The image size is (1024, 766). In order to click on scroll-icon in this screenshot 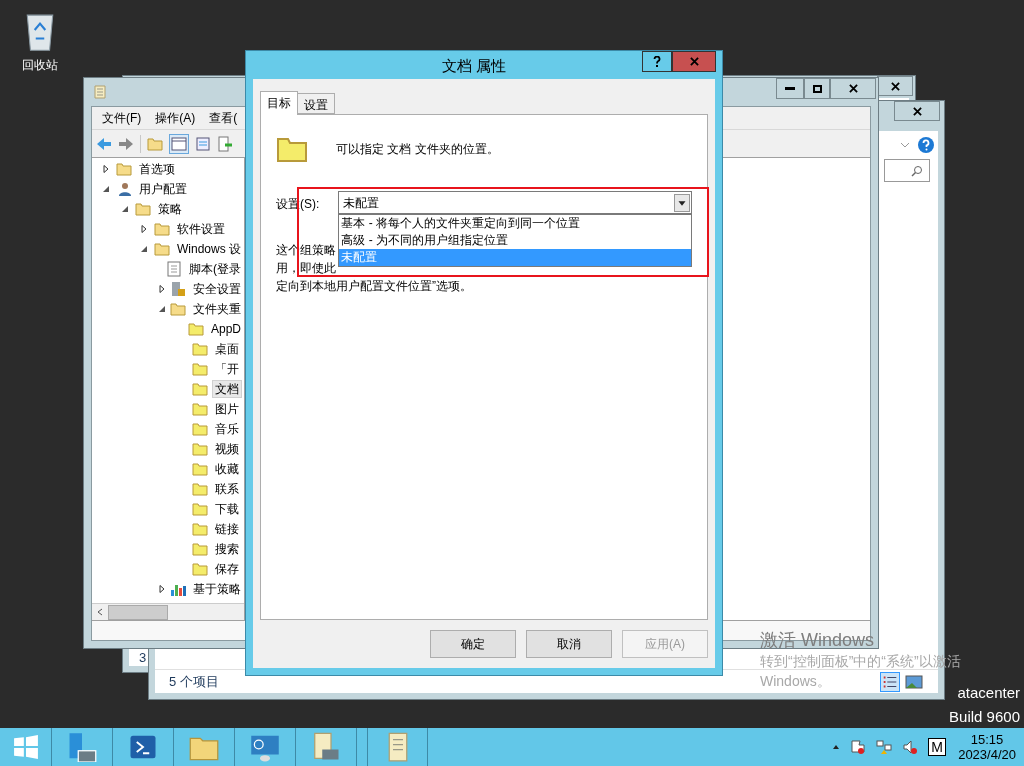, I will do `click(100, 92)`.